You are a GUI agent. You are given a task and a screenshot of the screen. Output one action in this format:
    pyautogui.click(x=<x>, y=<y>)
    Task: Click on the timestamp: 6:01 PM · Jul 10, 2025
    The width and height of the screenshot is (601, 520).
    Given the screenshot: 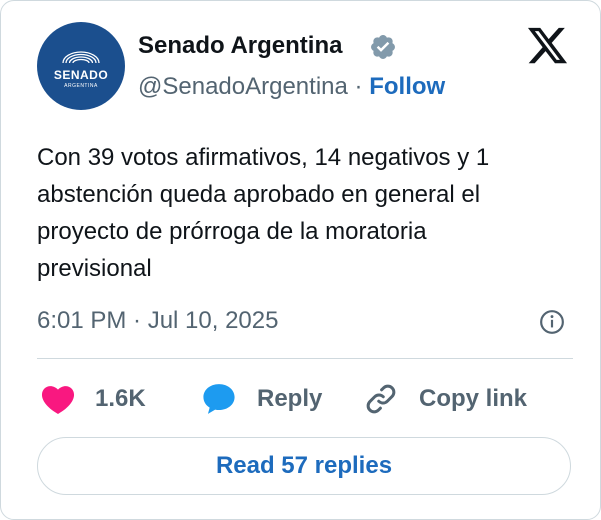 What is the action you would take?
    pyautogui.click(x=157, y=321)
    